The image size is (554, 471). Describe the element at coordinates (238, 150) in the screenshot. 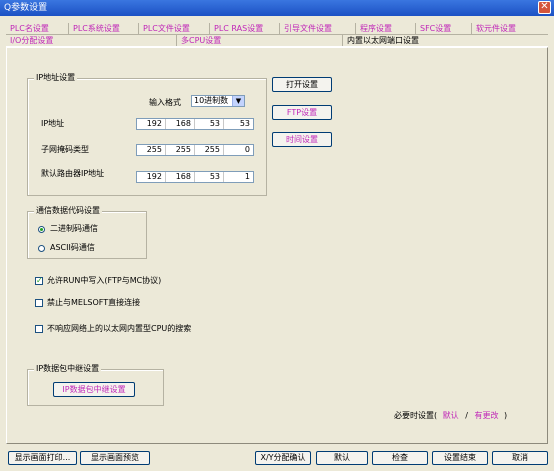

I see `subnet-octet: 0` at that location.